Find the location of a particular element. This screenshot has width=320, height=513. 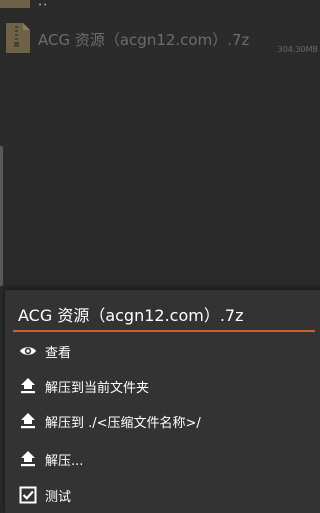

file-name: ACG 资源（acgn12.com）.7z is located at coordinates (144, 40).